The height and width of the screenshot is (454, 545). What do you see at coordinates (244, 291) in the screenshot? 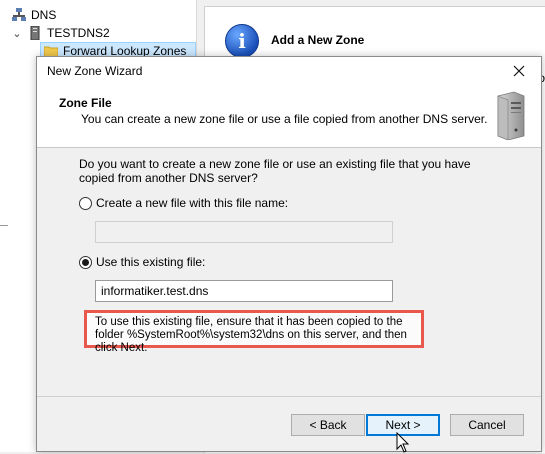
I see `existing-file-name-field` at bounding box center [244, 291].